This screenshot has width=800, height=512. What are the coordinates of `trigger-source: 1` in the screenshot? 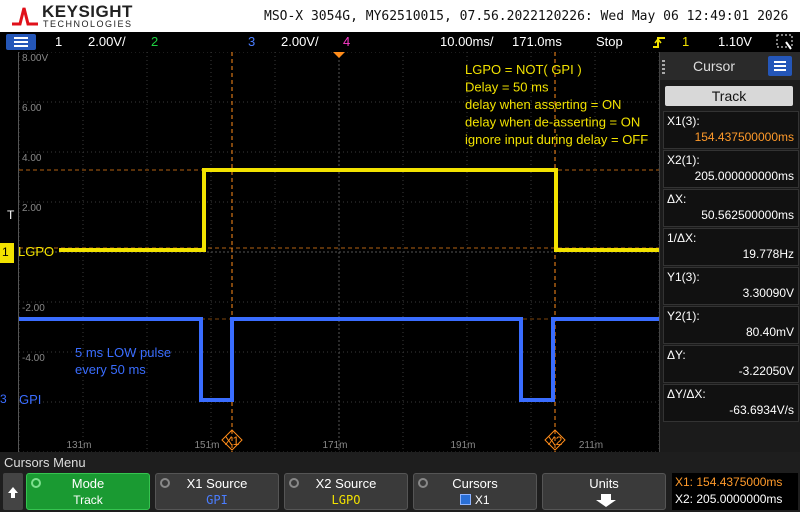 It's located at (685, 41).